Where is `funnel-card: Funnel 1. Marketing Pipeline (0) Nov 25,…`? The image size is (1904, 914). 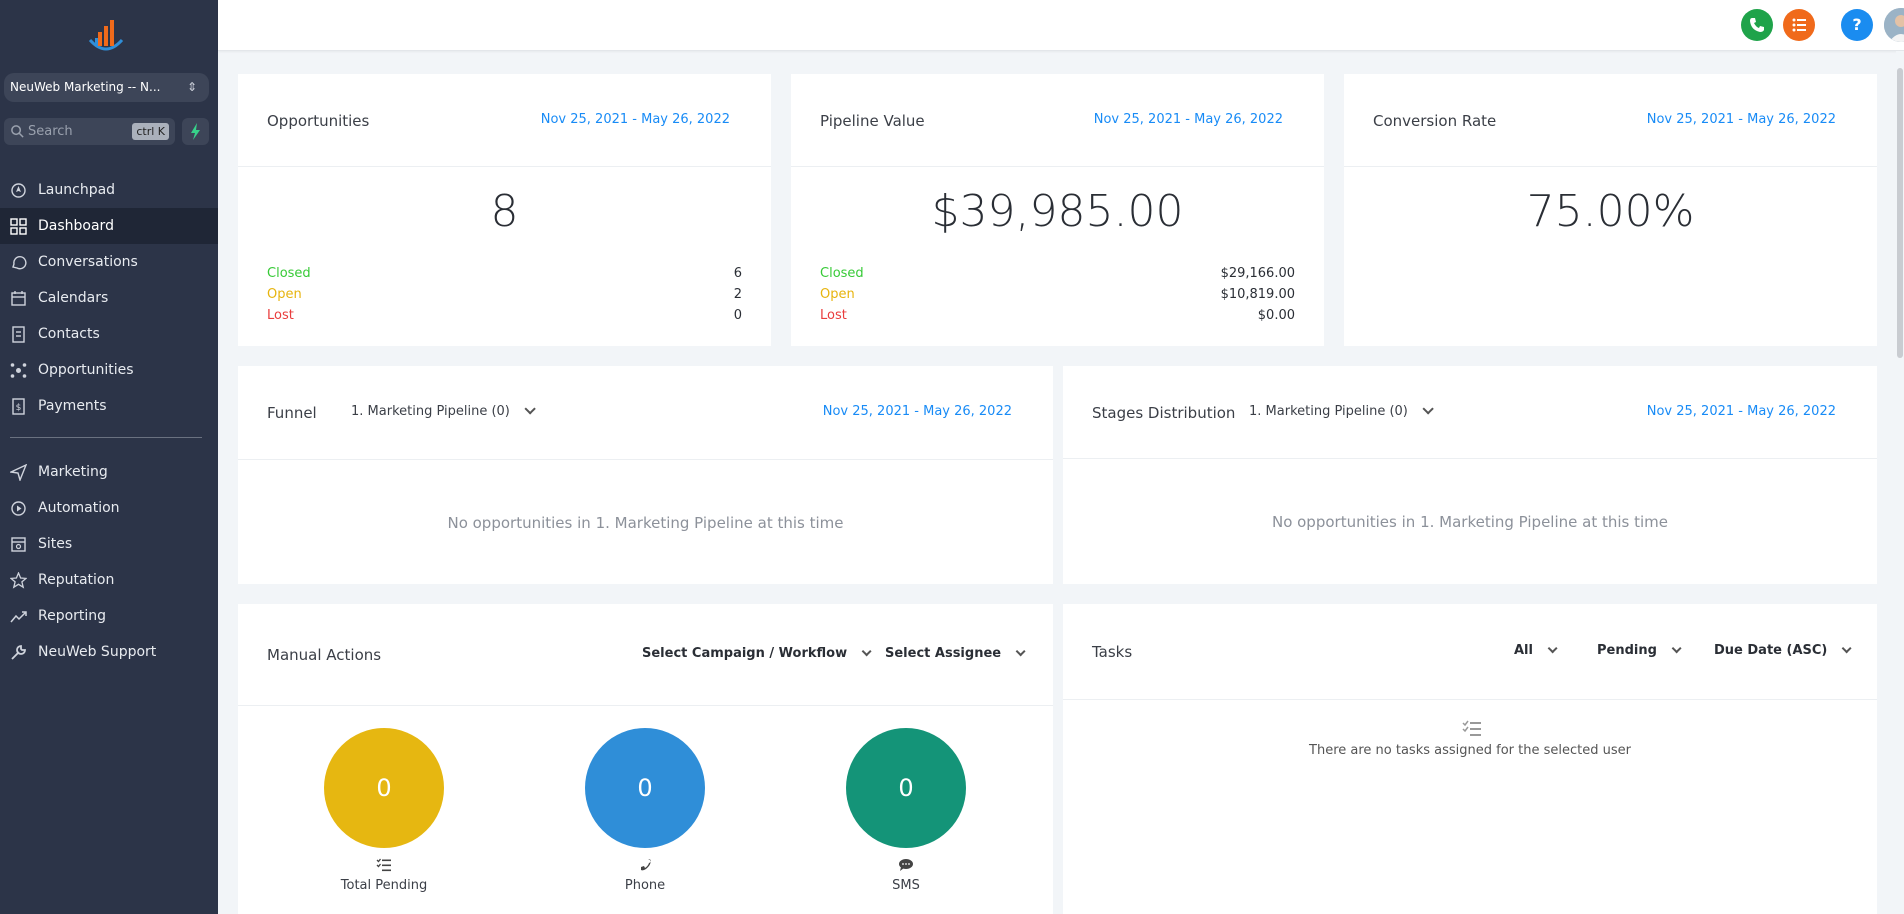 funnel-card: Funnel 1. Marketing Pipeline (0) Nov 25,… is located at coordinates (645, 475).